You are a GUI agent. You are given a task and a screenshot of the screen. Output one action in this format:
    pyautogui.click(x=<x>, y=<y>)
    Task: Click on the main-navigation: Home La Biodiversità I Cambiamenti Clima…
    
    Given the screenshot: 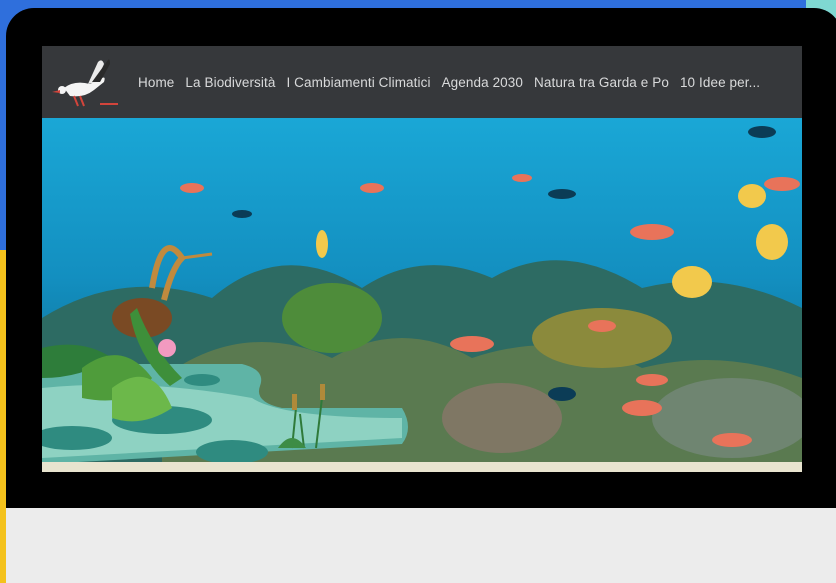 What is the action you would take?
    pyautogui.click(x=449, y=82)
    